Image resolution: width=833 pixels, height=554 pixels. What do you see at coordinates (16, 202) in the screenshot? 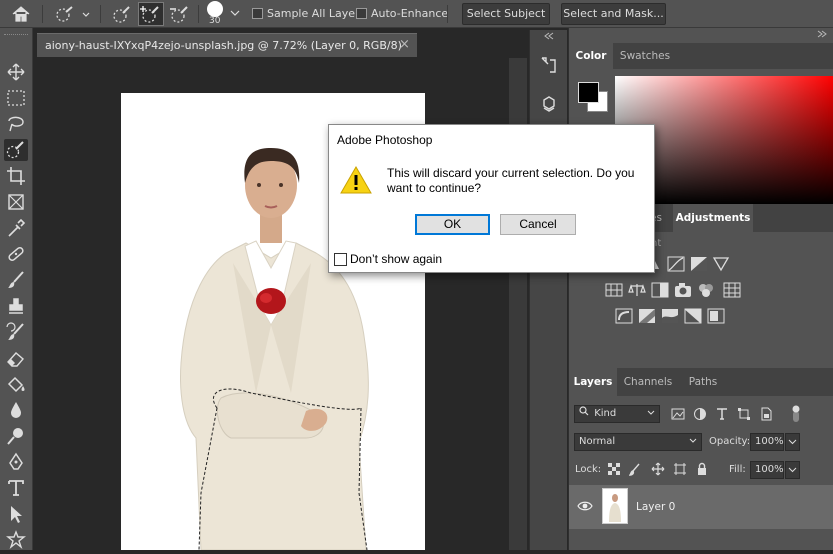
I see `frame-tool-icon` at bounding box center [16, 202].